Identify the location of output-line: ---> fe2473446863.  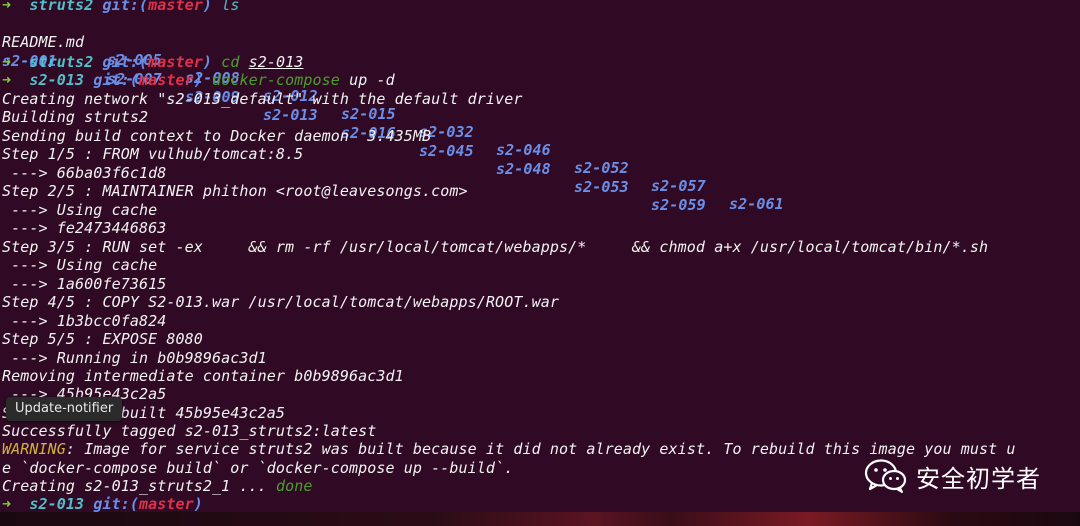
(84, 228).